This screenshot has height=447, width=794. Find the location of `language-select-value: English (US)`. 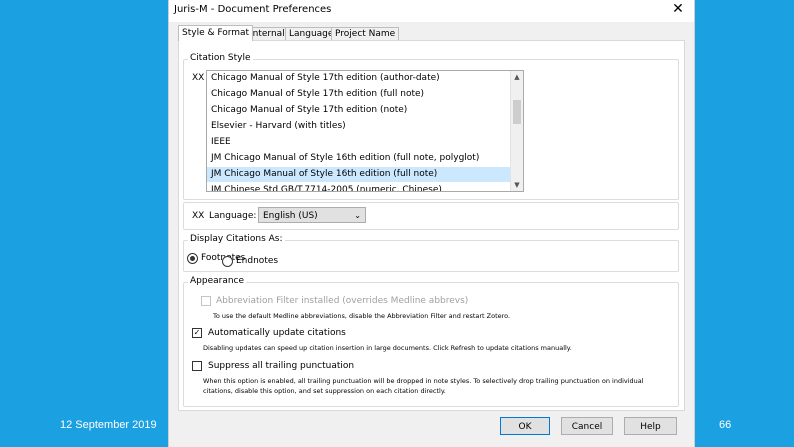

language-select-value: English (US) is located at coordinates (290, 216).